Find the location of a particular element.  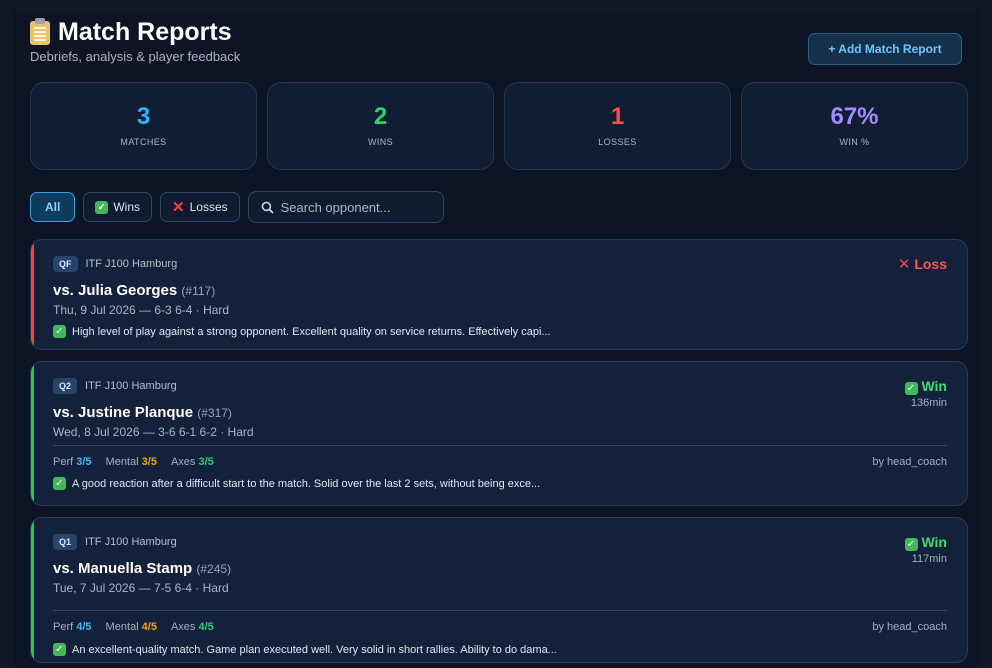

round-badge: Q1 is located at coordinates (65, 542).